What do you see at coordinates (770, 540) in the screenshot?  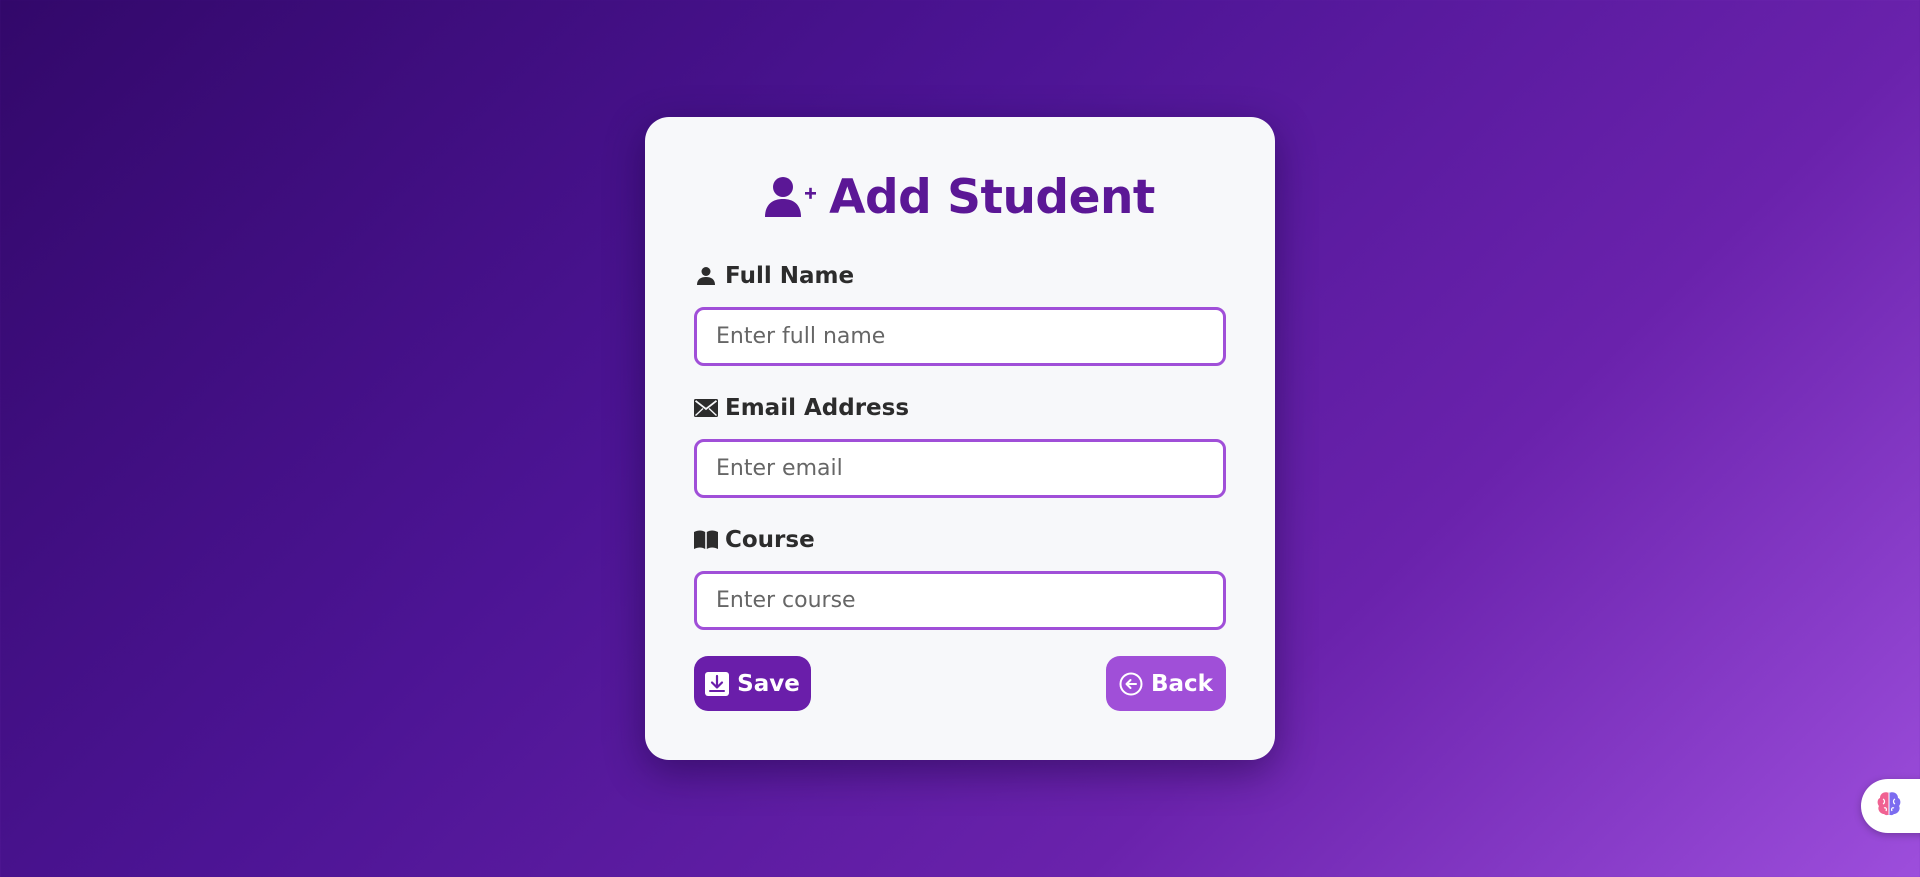 I see `course-label-text: Course` at bounding box center [770, 540].